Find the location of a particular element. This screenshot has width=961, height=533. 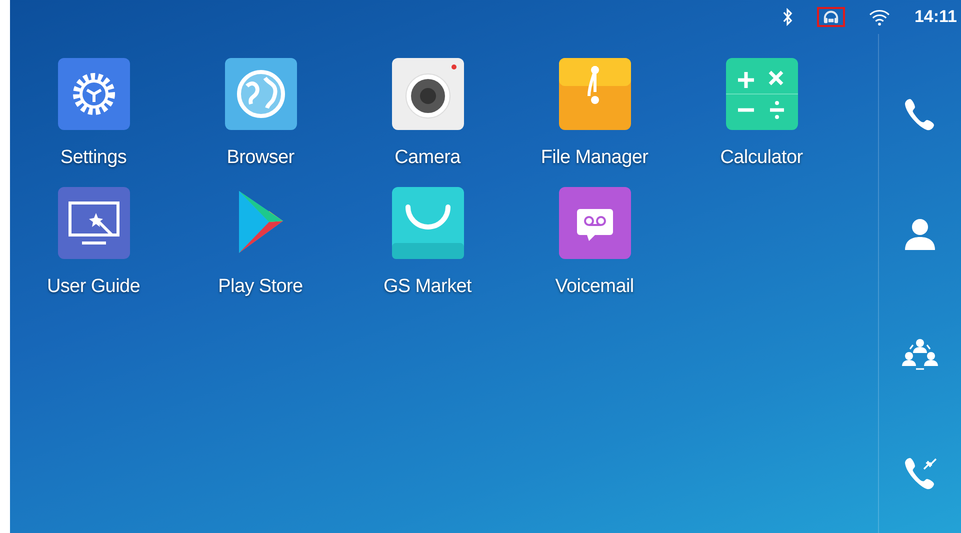

app-label: Settings is located at coordinates (93, 158).